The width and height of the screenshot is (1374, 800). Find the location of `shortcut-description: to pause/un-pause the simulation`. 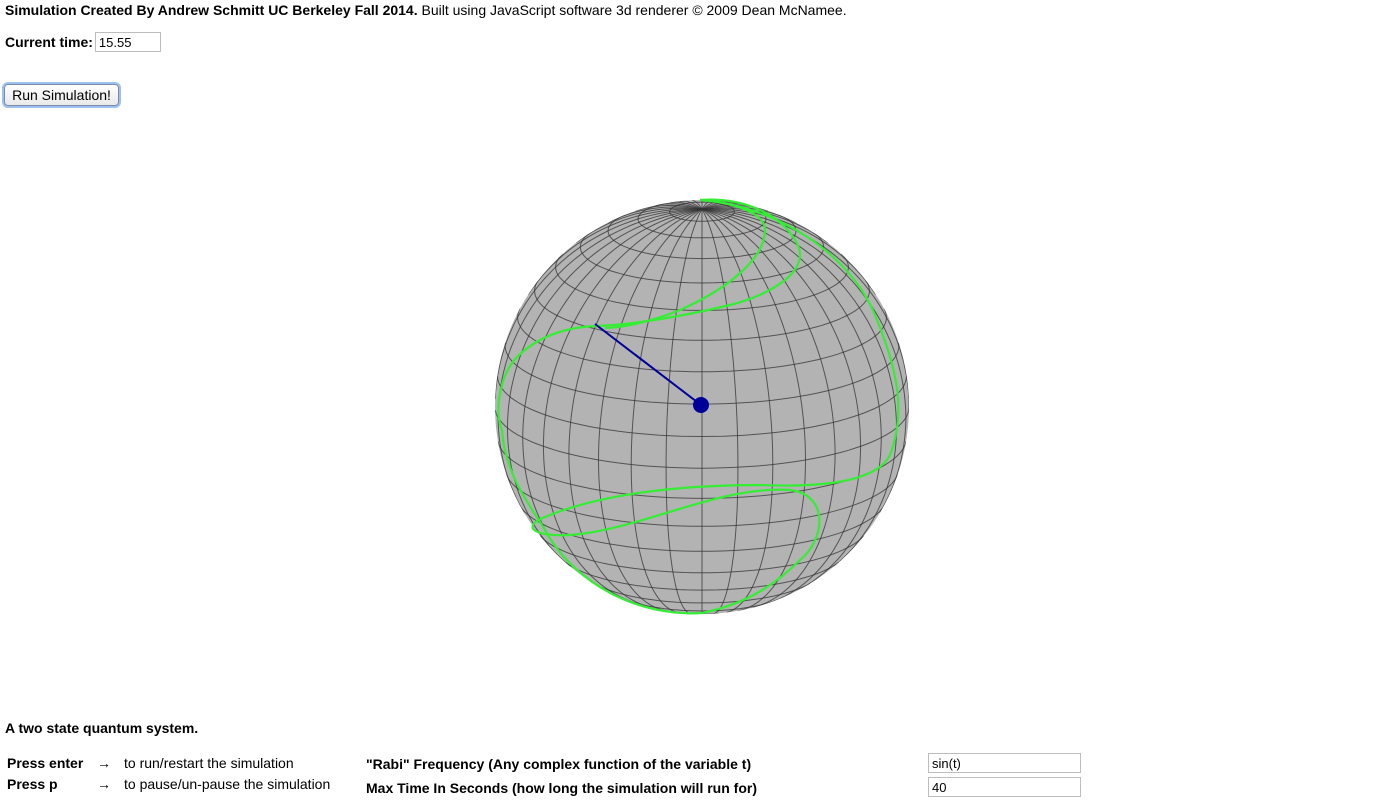

shortcut-description: to pause/un-pause the simulation is located at coordinates (227, 783).